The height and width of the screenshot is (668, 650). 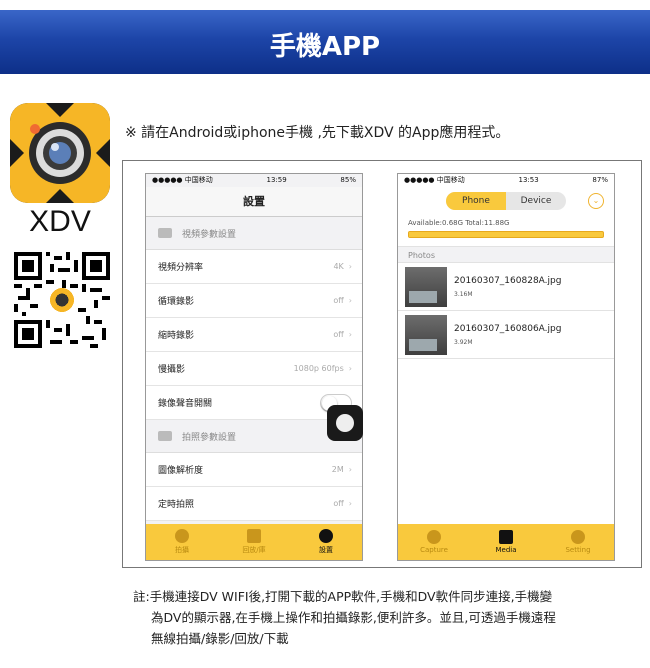 What do you see at coordinates (463, 294) in the screenshot?
I see `file-size: 3.16M` at bounding box center [463, 294].